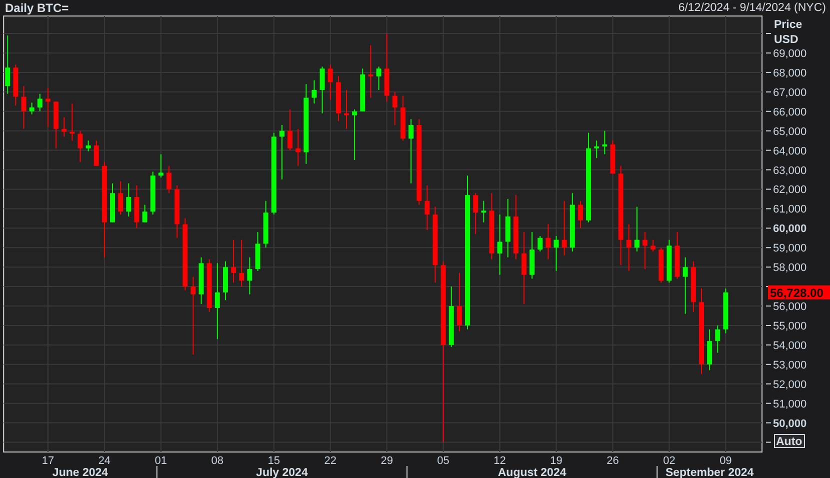 The image size is (830, 478). Describe the element at coordinates (790, 112) in the screenshot. I see `price-tick-label: 66,000` at that location.